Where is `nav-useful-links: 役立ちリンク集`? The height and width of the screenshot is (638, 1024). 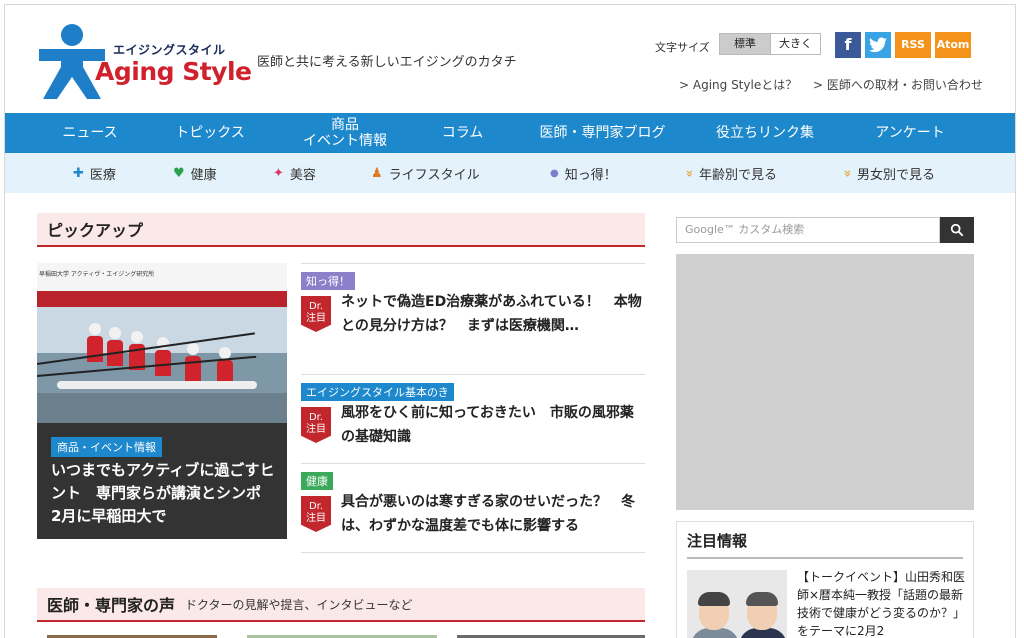
nav-useful-links: 役立ちリンク集 is located at coordinates (765, 133).